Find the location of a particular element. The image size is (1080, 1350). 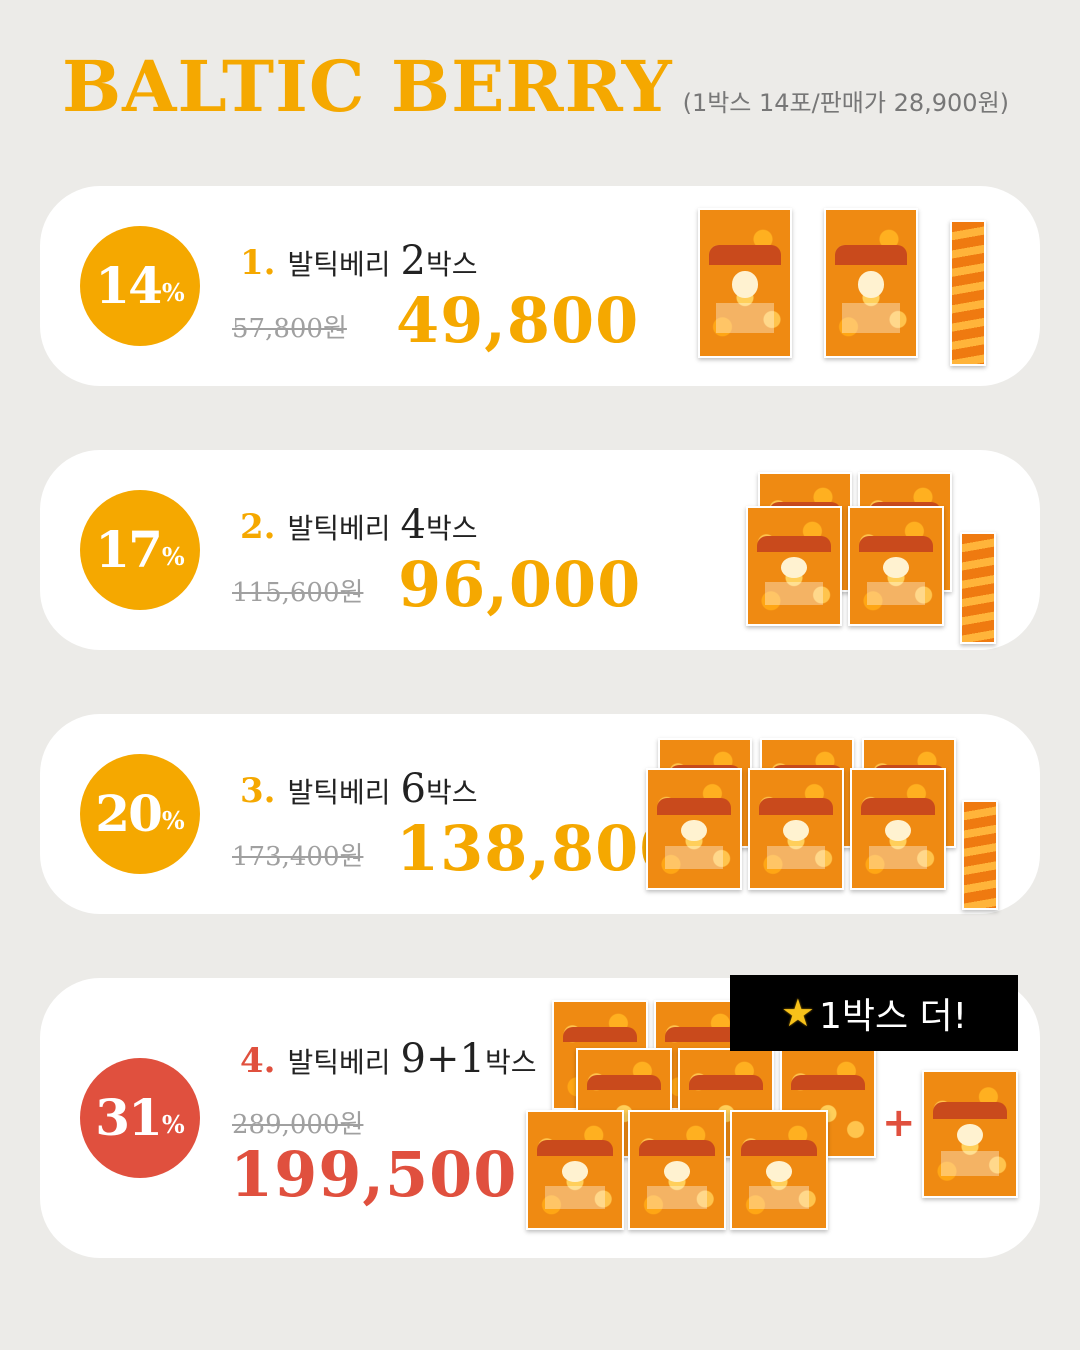

bonus-tag: ★ 1박스 더! is located at coordinates (874, 1013).